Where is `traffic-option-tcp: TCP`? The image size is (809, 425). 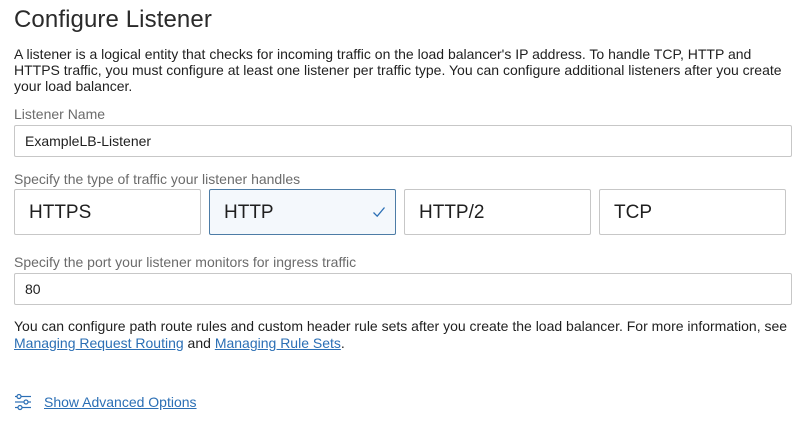 traffic-option-tcp: TCP is located at coordinates (692, 212).